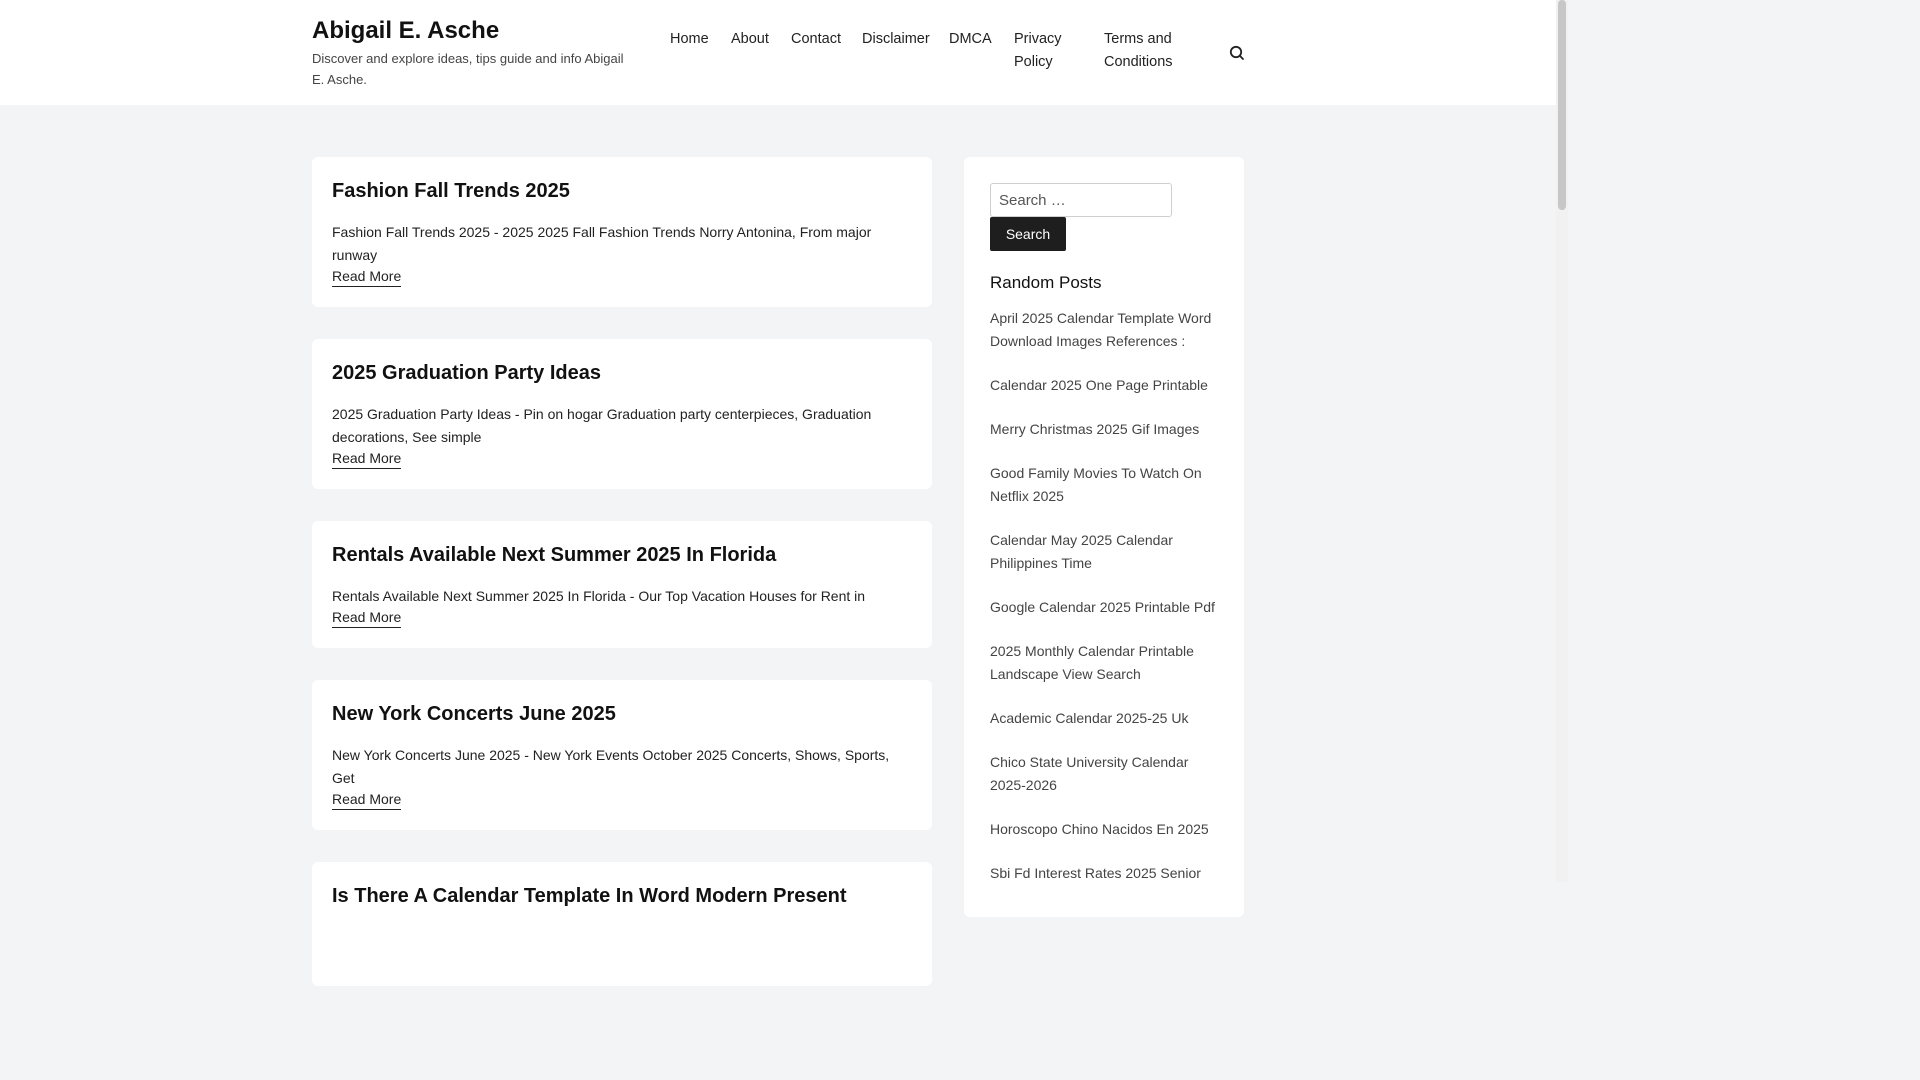  What do you see at coordinates (1562, 441) in the screenshot?
I see `page-scrollbar` at bounding box center [1562, 441].